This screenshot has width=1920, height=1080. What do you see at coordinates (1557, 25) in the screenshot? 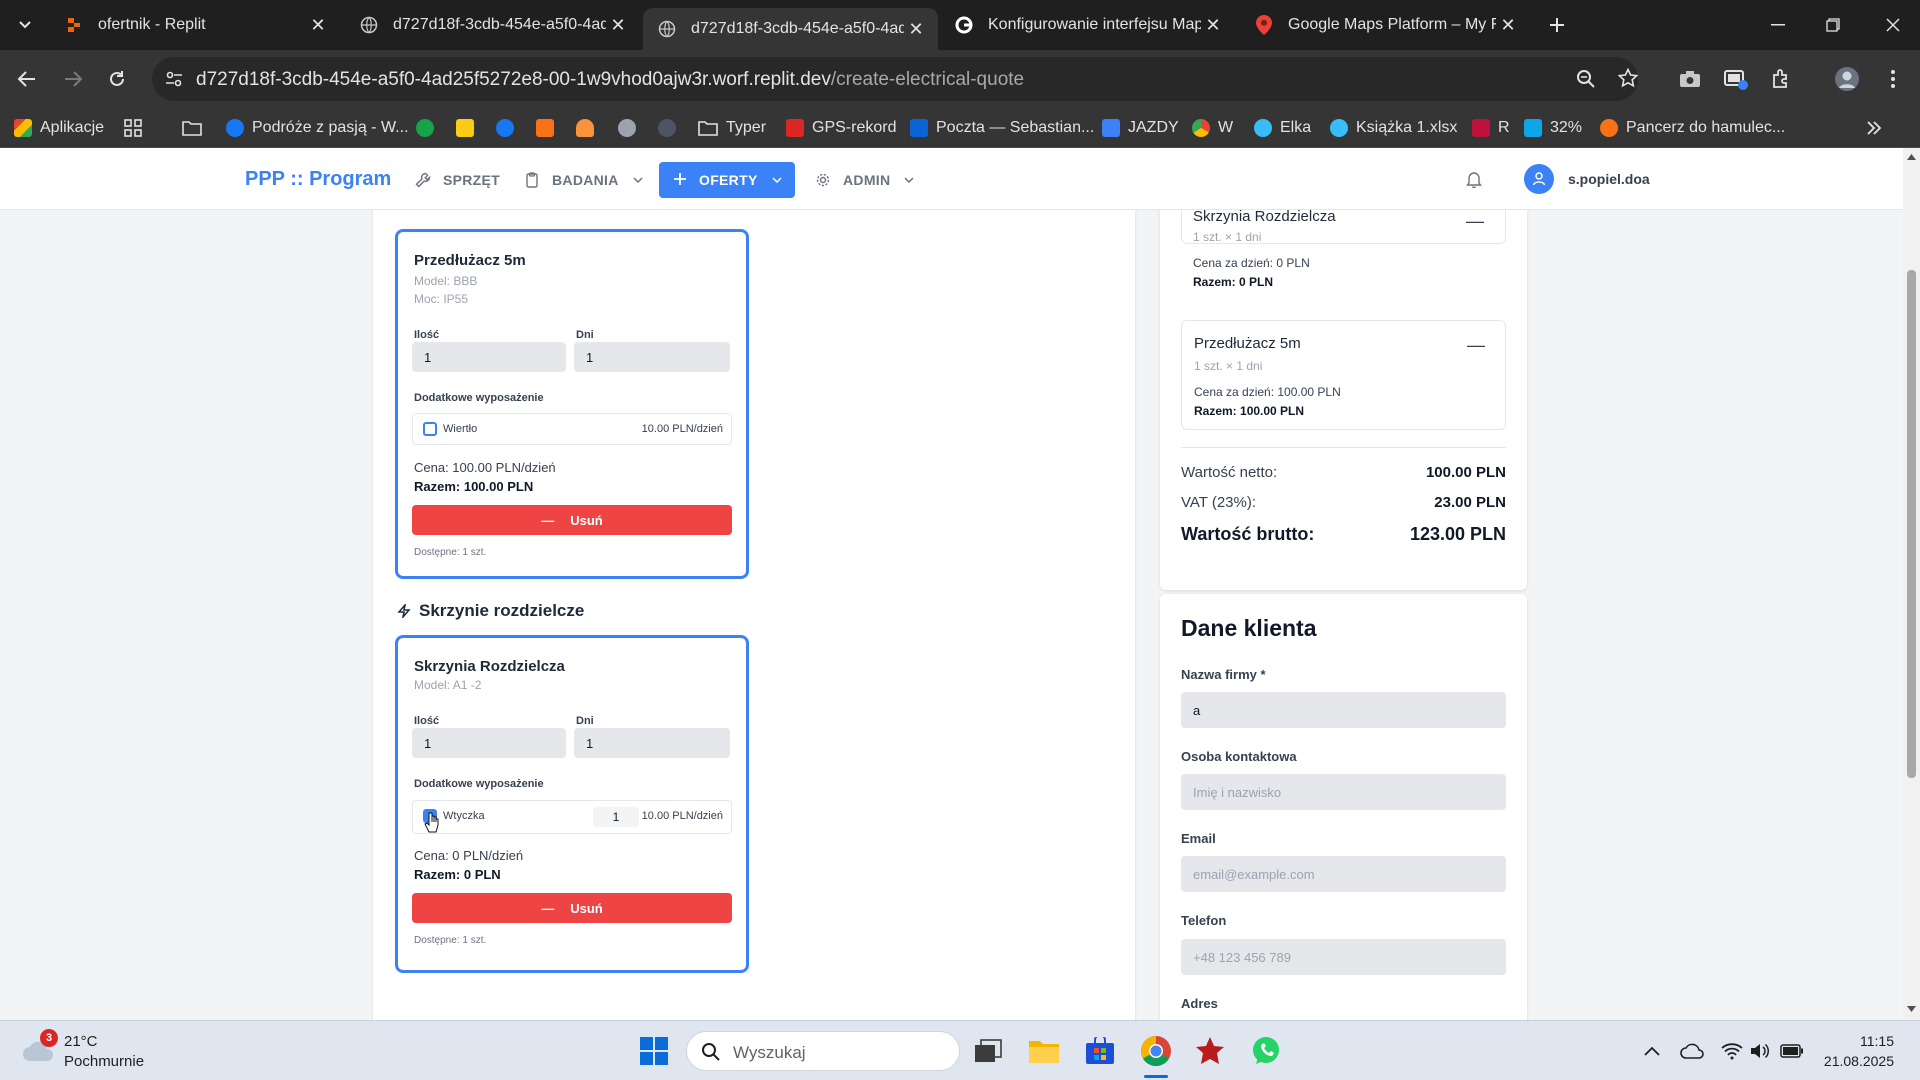
I see `new-tab-button` at bounding box center [1557, 25].